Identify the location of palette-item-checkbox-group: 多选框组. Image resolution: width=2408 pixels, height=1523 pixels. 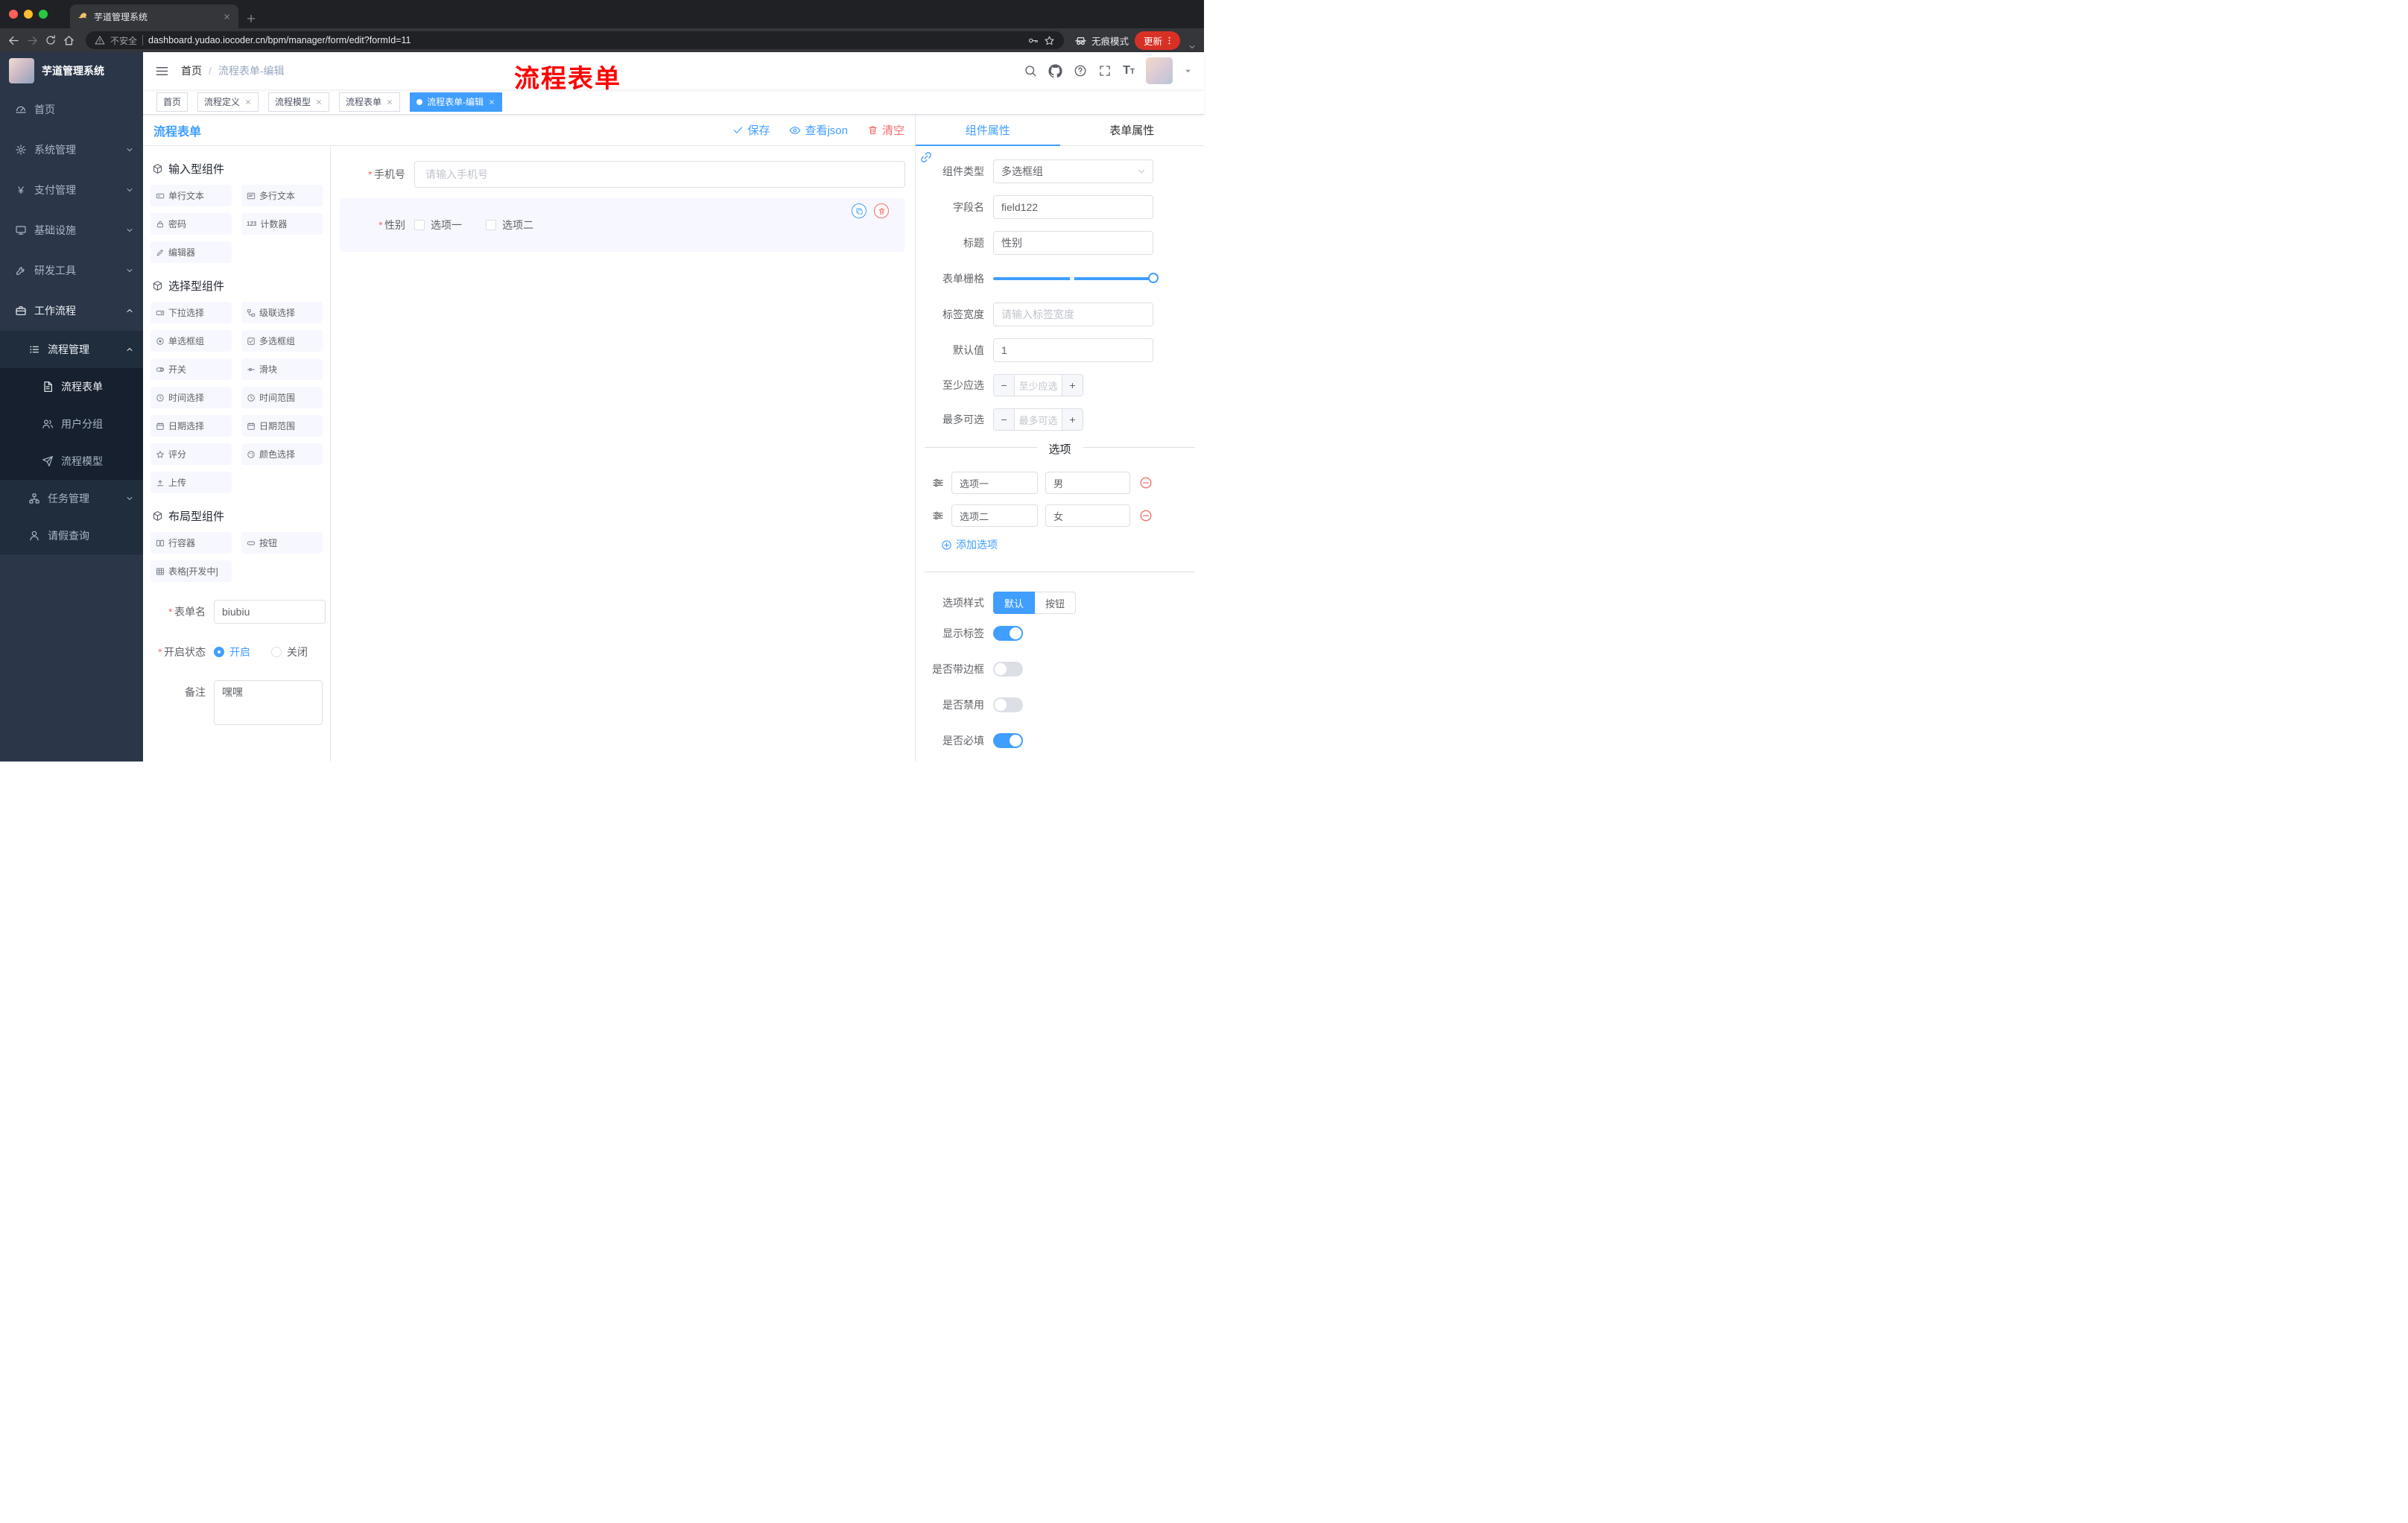
(282, 341).